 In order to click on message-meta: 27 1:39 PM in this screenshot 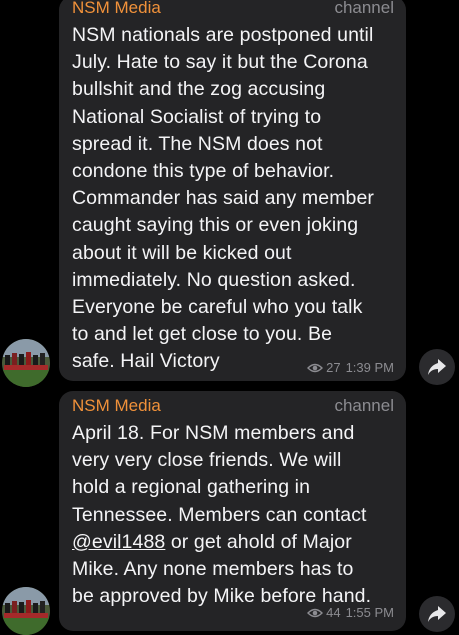, I will do `click(350, 367)`.